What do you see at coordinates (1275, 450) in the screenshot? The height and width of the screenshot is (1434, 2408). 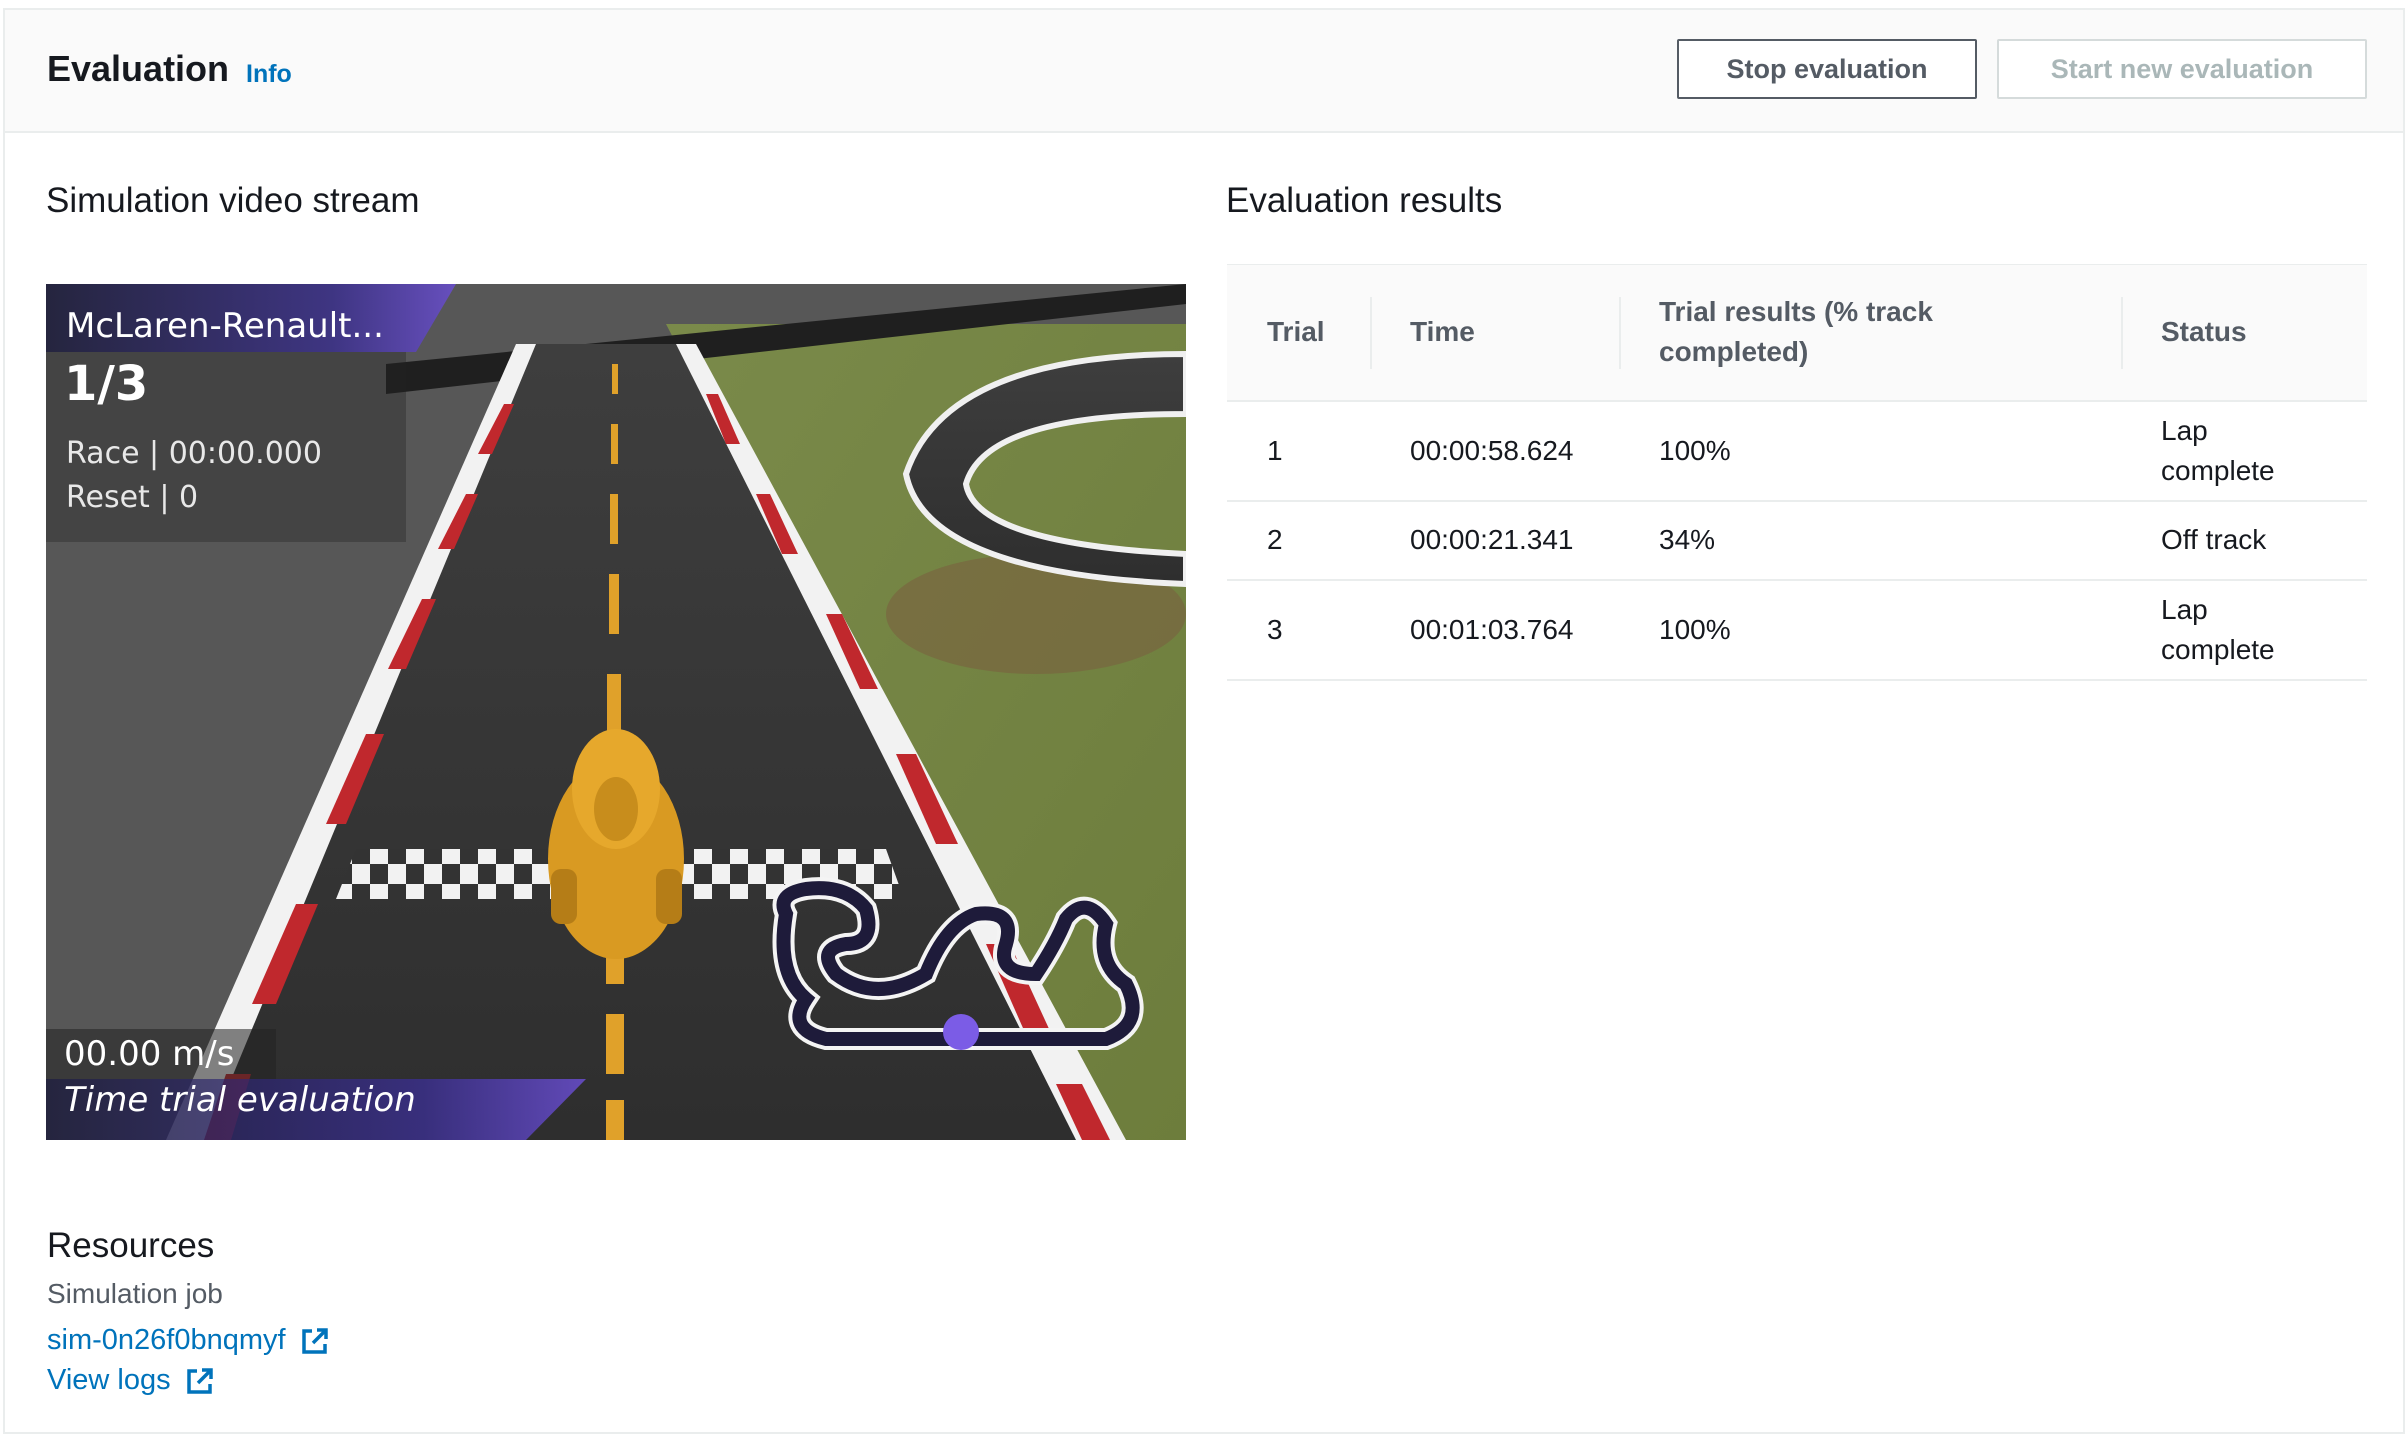 I see `cell-trial: 1` at bounding box center [1275, 450].